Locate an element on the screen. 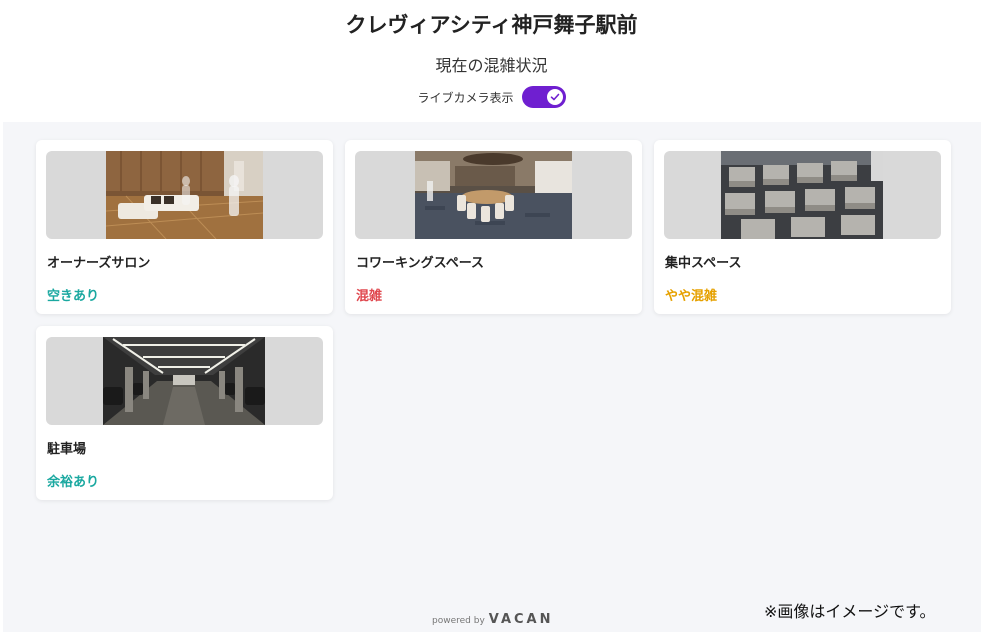 Image resolution: width=983 pixels, height=637 pixels. live-camera-toggle-row: ライブカメラ表示 is located at coordinates (491, 97).